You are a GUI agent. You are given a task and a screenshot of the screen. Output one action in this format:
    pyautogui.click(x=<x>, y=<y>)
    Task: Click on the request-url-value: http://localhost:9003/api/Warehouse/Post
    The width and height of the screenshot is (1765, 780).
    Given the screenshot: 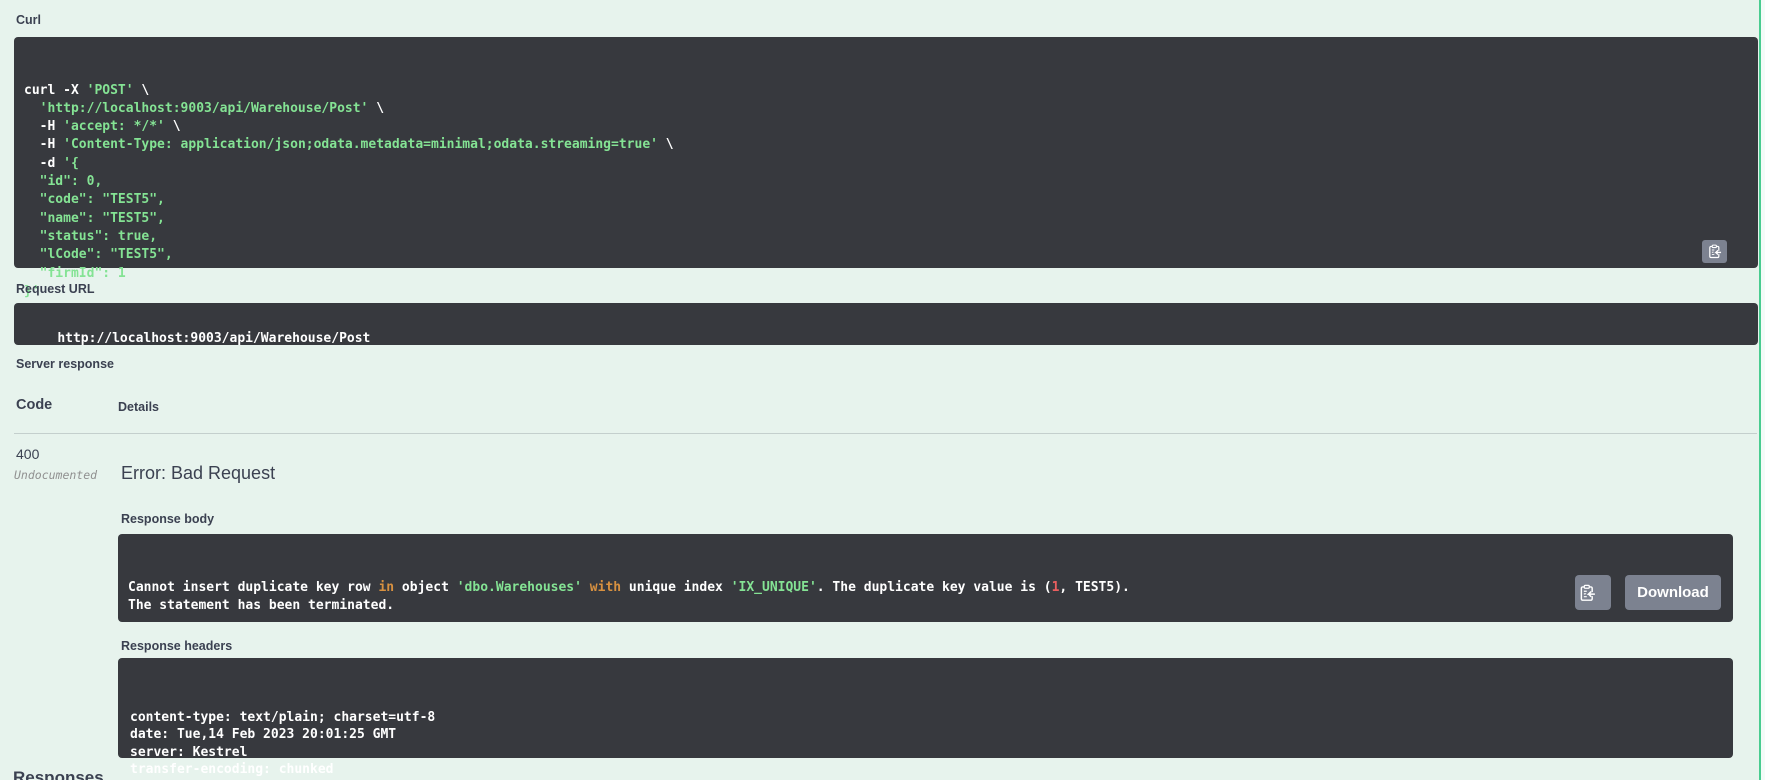 What is the action you would take?
    pyautogui.click(x=214, y=338)
    